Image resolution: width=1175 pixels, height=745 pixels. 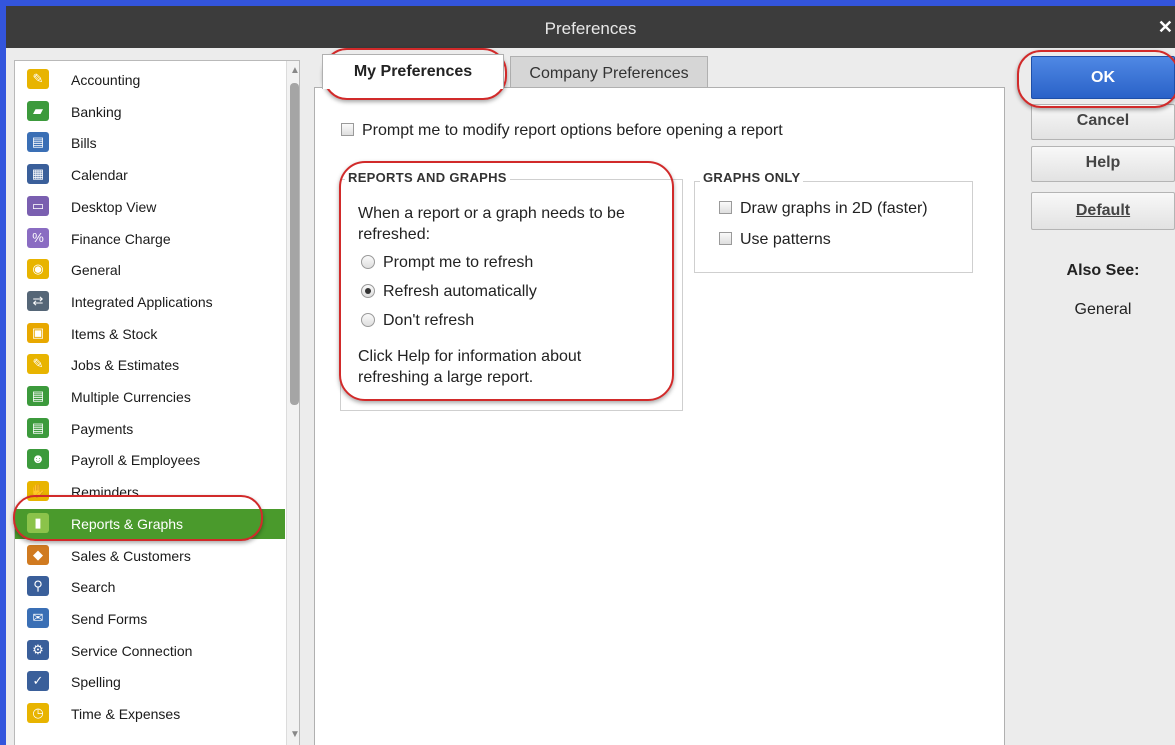 I want to click on sidebar-item-jobs-estimates: ✎ Jobs & Estimates, so click(x=150, y=365).